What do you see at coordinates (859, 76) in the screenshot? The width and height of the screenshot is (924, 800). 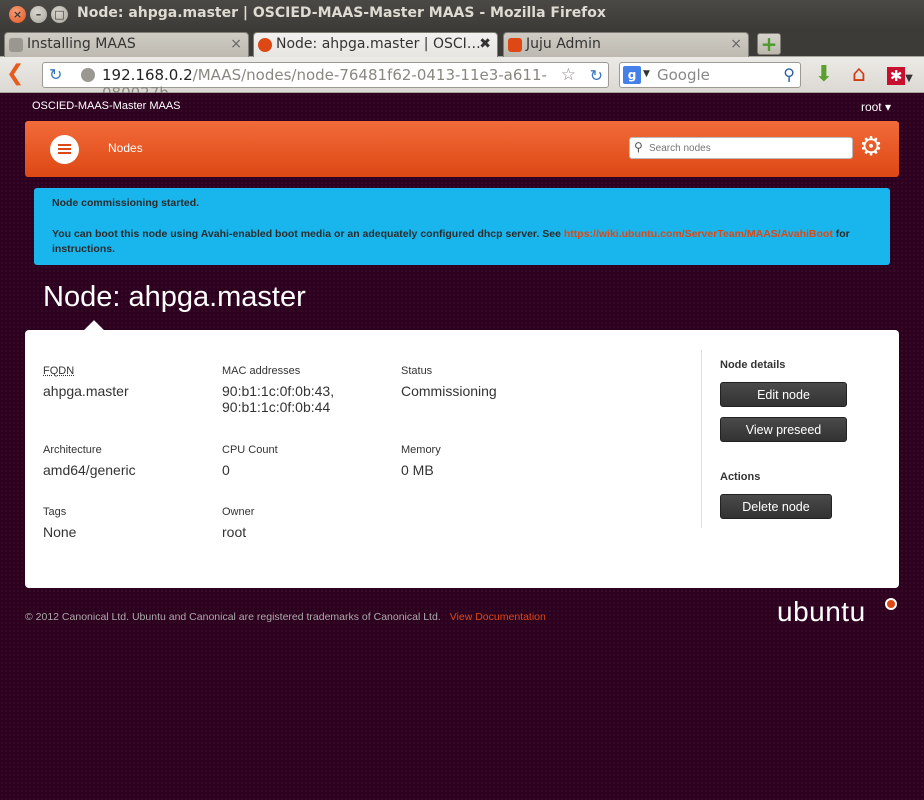 I see `home-icon: ⌂` at bounding box center [859, 76].